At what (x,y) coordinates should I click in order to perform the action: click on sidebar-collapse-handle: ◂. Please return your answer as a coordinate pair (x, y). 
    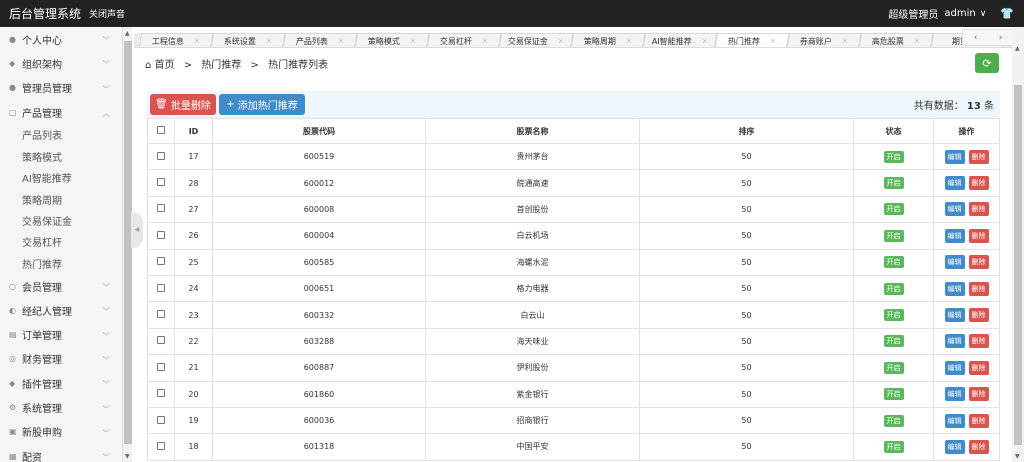
    Looking at the image, I should click on (137, 230).